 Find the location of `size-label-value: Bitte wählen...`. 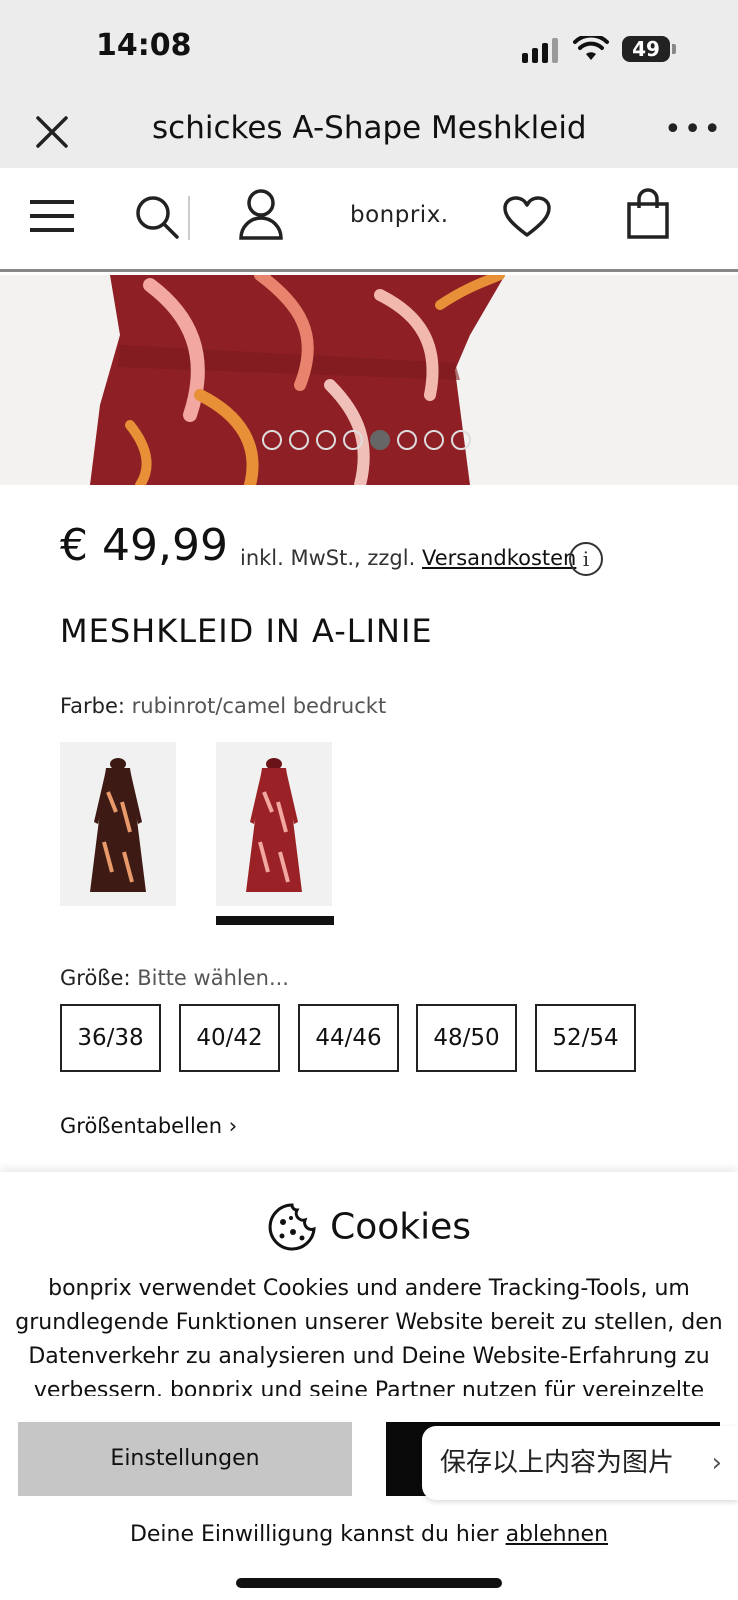

size-label-value: Bitte wählen... is located at coordinates (213, 978).